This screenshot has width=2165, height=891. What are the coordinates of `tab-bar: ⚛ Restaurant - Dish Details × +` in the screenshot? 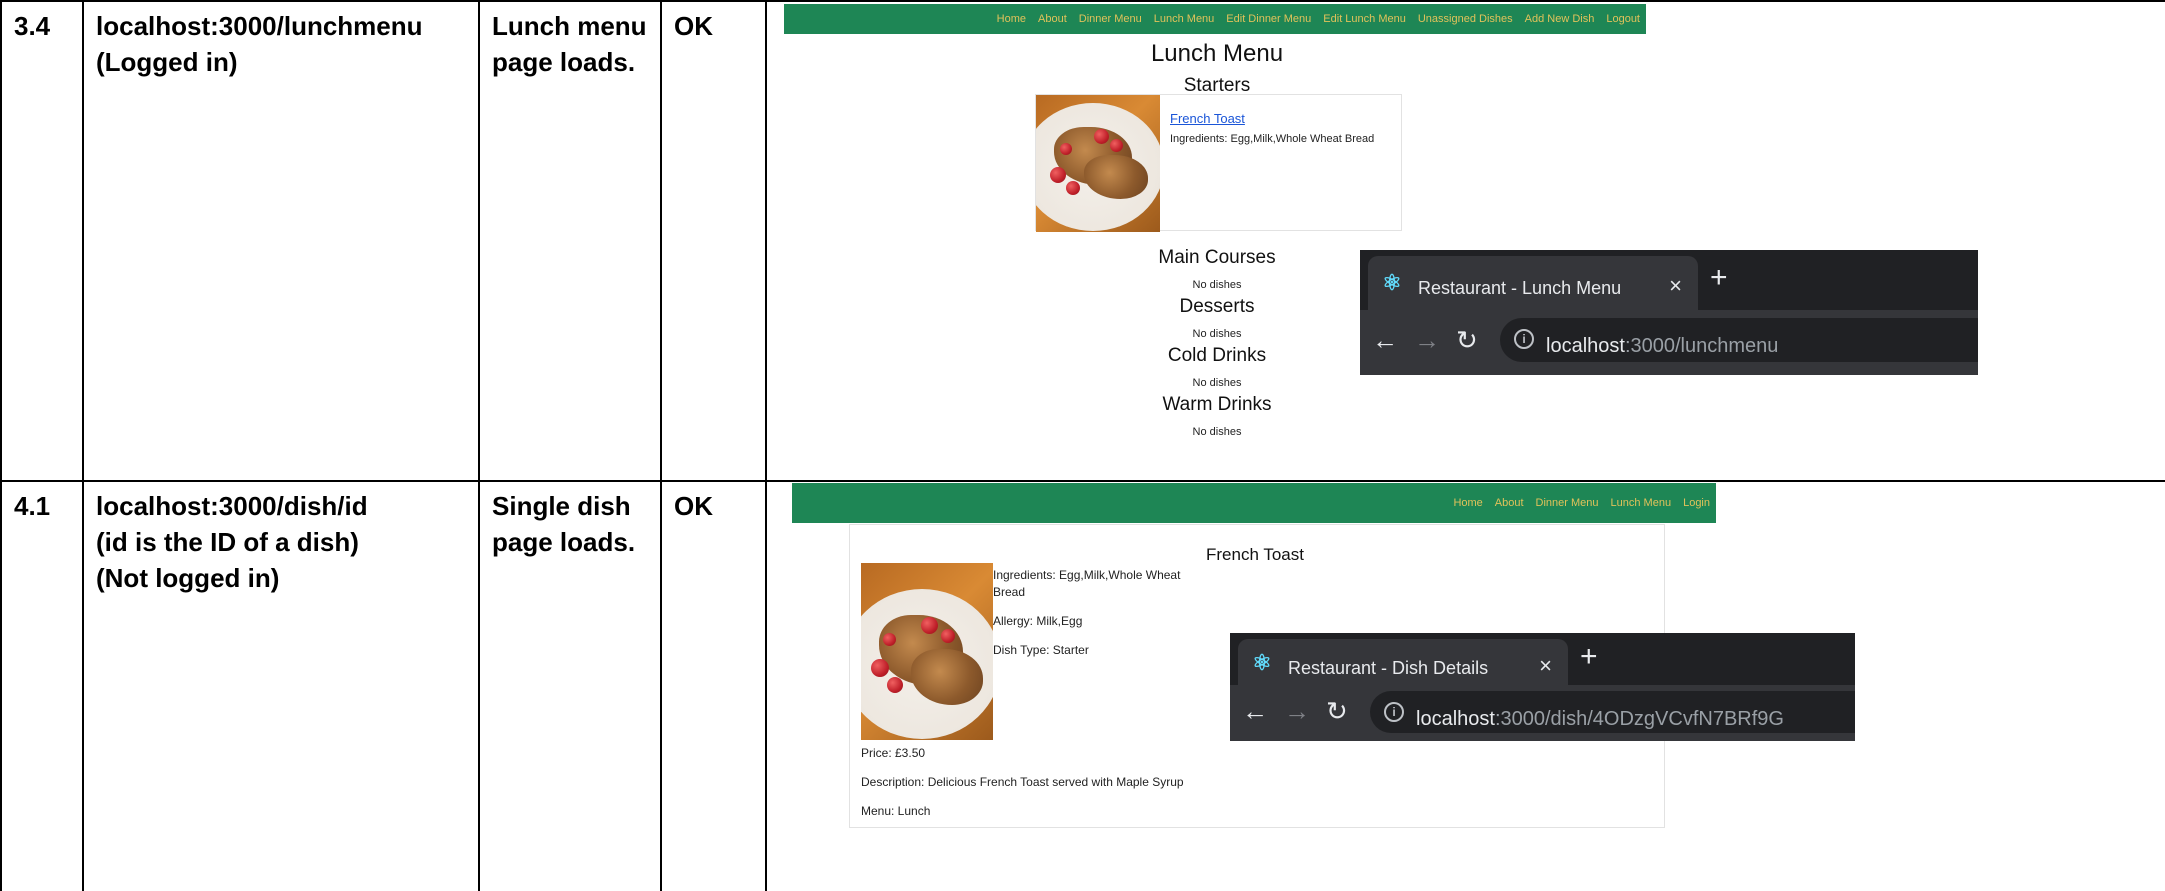 It's located at (1542, 659).